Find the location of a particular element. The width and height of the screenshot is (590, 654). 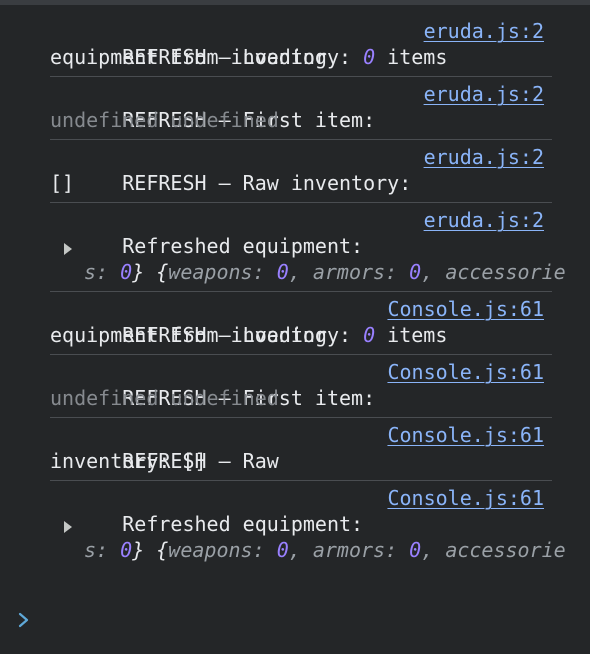

console-prompt is located at coordinates (24, 620).